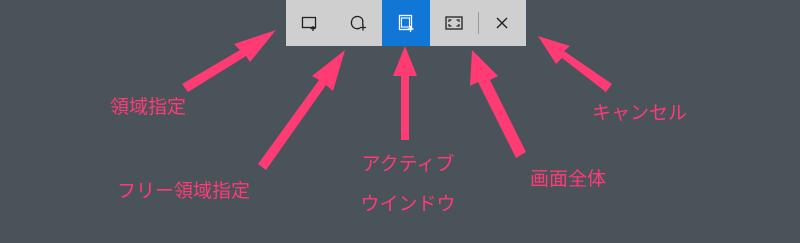 The width and height of the screenshot is (800, 243). I want to click on label-close: キャンセル, so click(640, 113).